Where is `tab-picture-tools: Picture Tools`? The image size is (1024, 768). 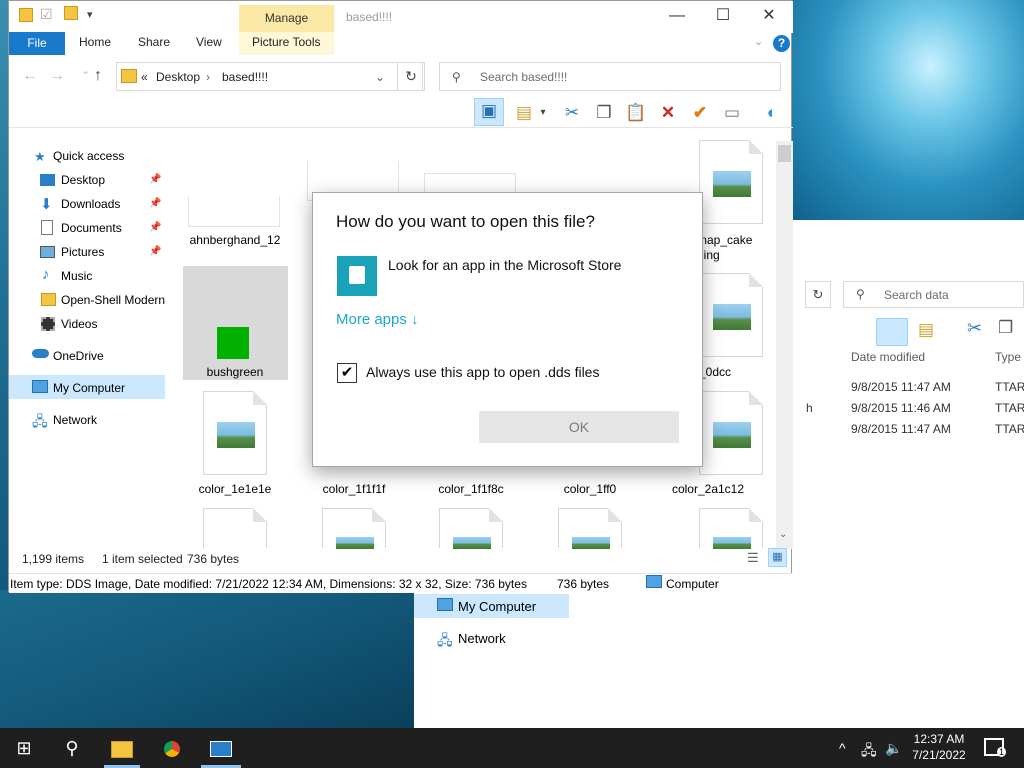
tab-picture-tools: Picture Tools is located at coordinates (286, 42).